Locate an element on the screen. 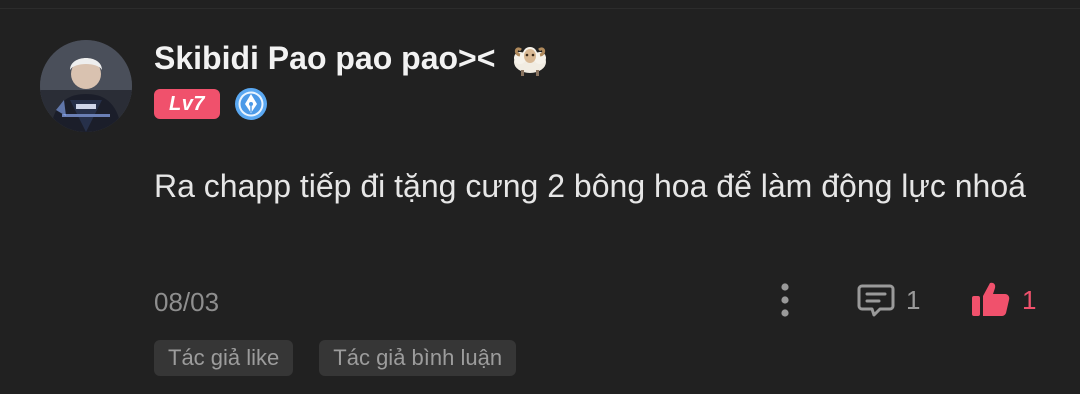 This screenshot has width=1080, height=394. level-badge: Lv7 is located at coordinates (187, 104).